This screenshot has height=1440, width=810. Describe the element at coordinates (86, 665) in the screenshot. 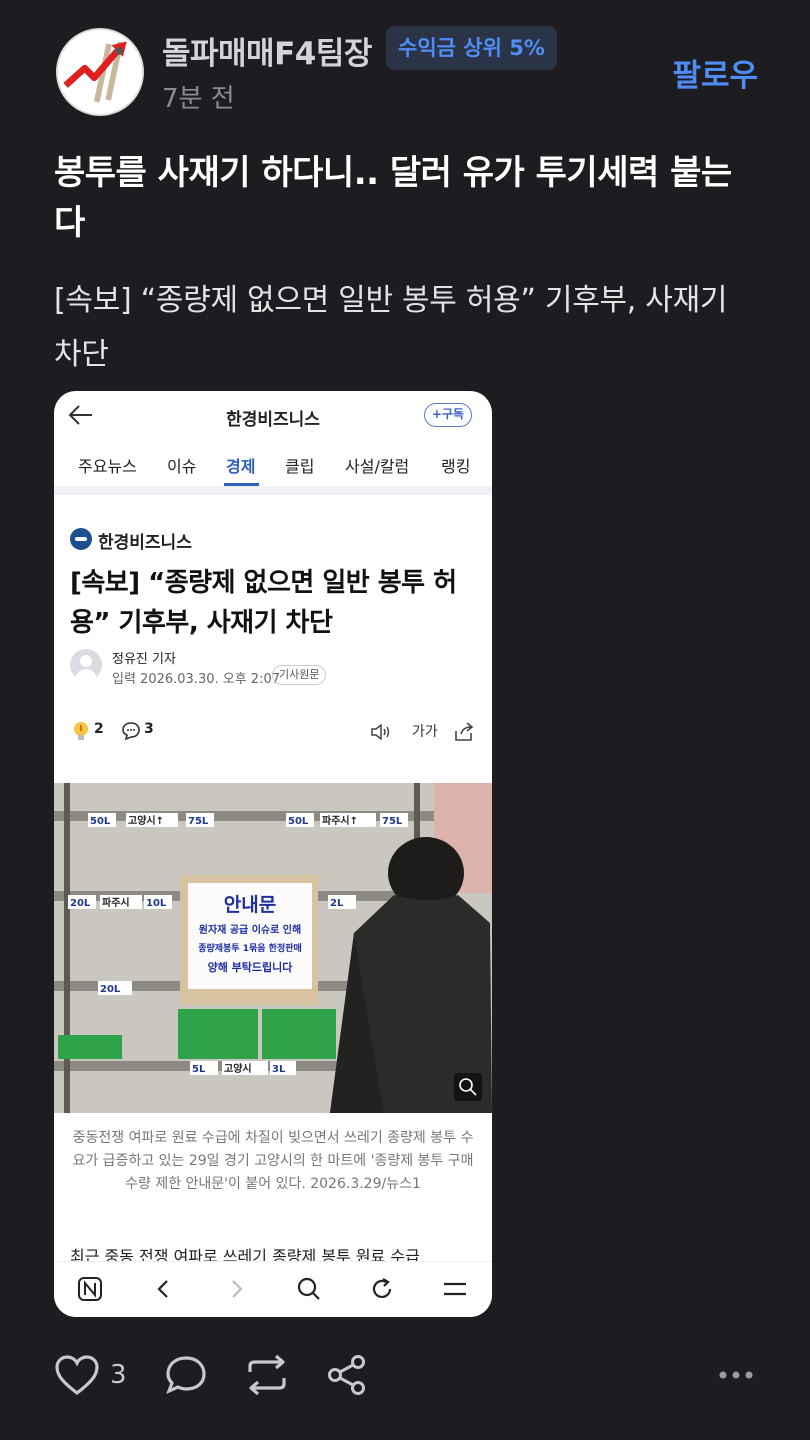

I see `reporter-avatar` at that location.